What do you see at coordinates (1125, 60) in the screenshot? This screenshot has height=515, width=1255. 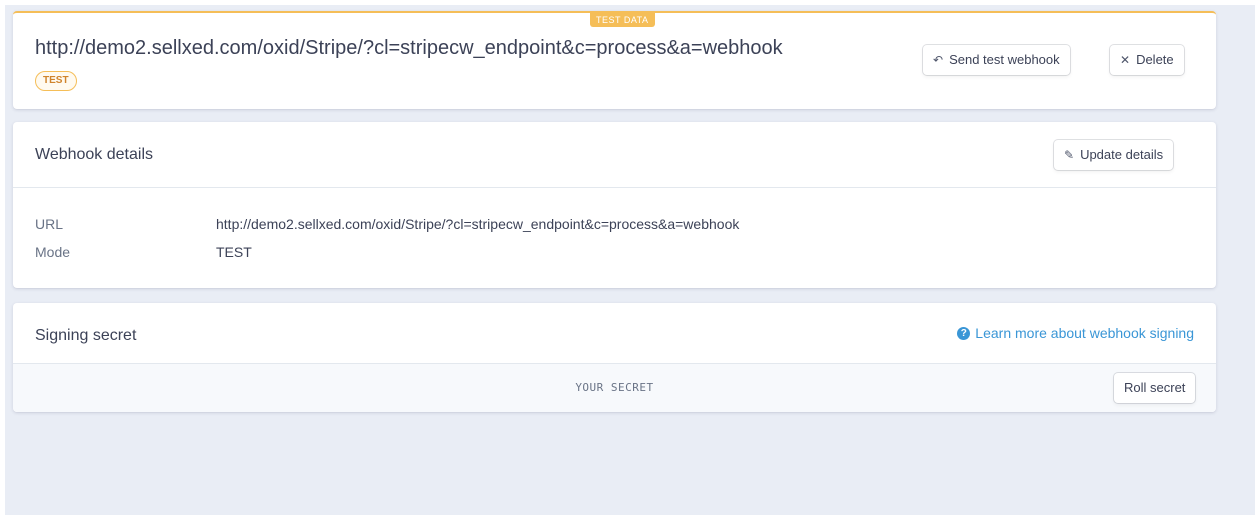 I see `close-icon: ✕` at bounding box center [1125, 60].